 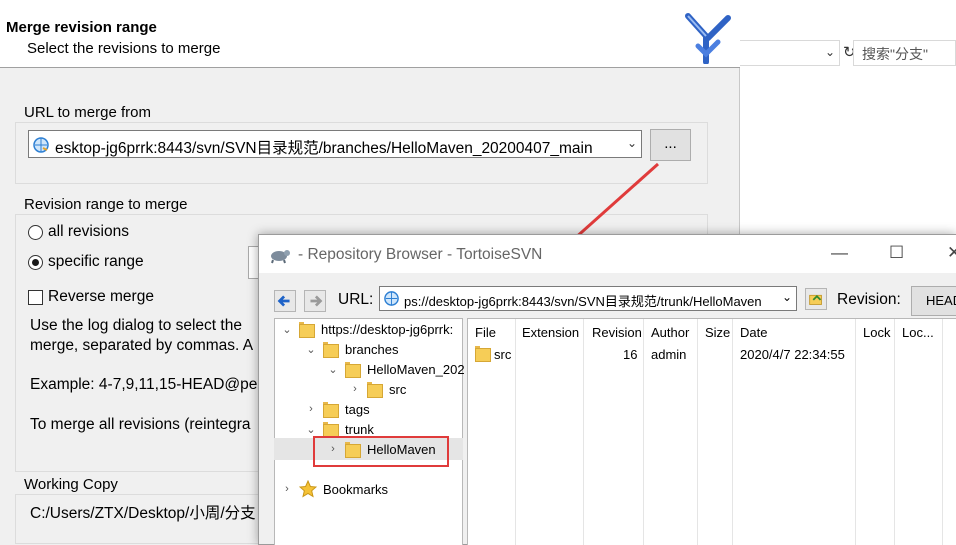 What do you see at coordinates (136, 325) in the screenshot?
I see `help-text-line-1: Use the log dialog to select the` at bounding box center [136, 325].